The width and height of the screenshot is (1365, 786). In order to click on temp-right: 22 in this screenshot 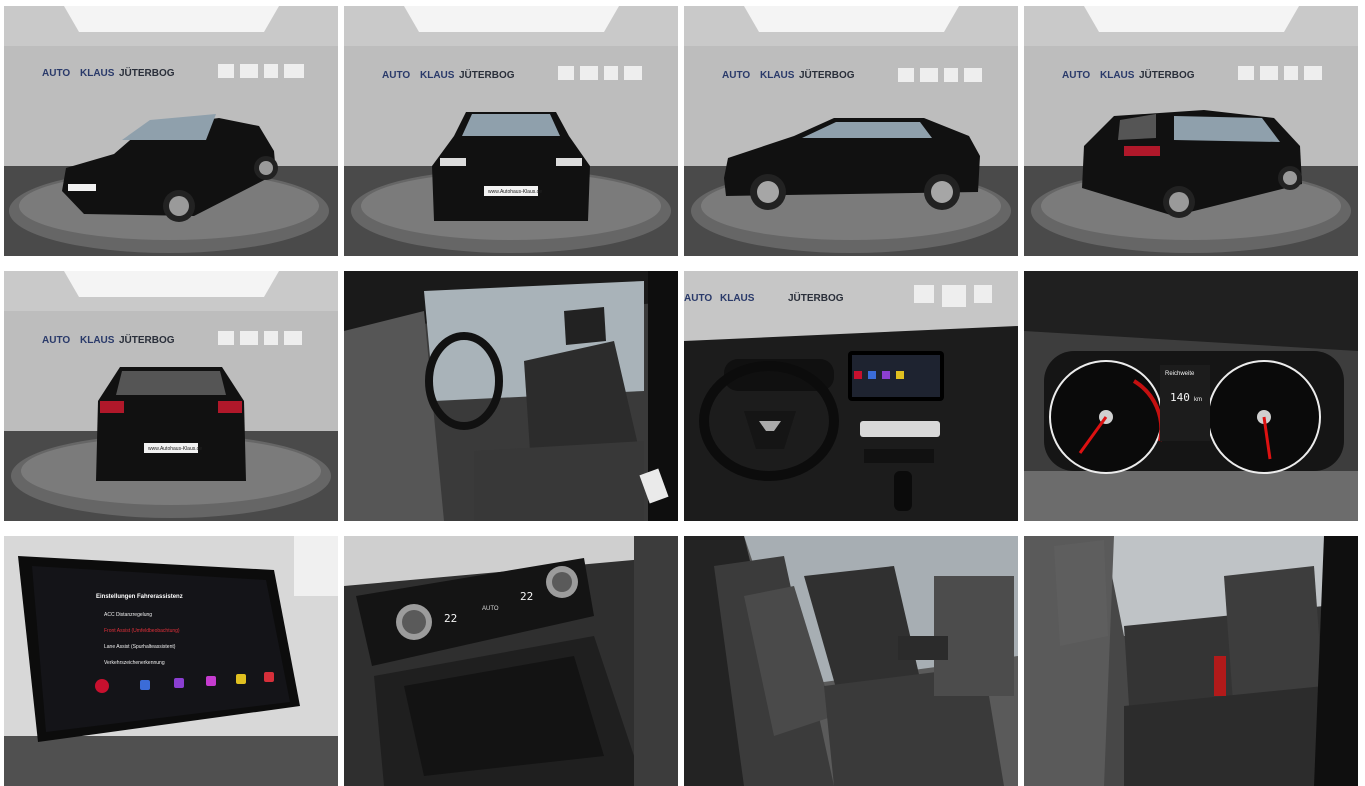, I will do `click(526, 596)`.